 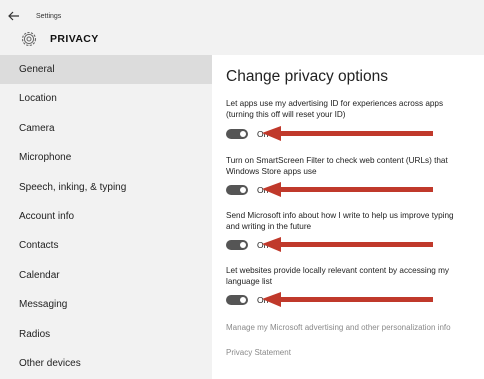 I want to click on smartscreen-toggle-row: On, so click(x=247, y=190).